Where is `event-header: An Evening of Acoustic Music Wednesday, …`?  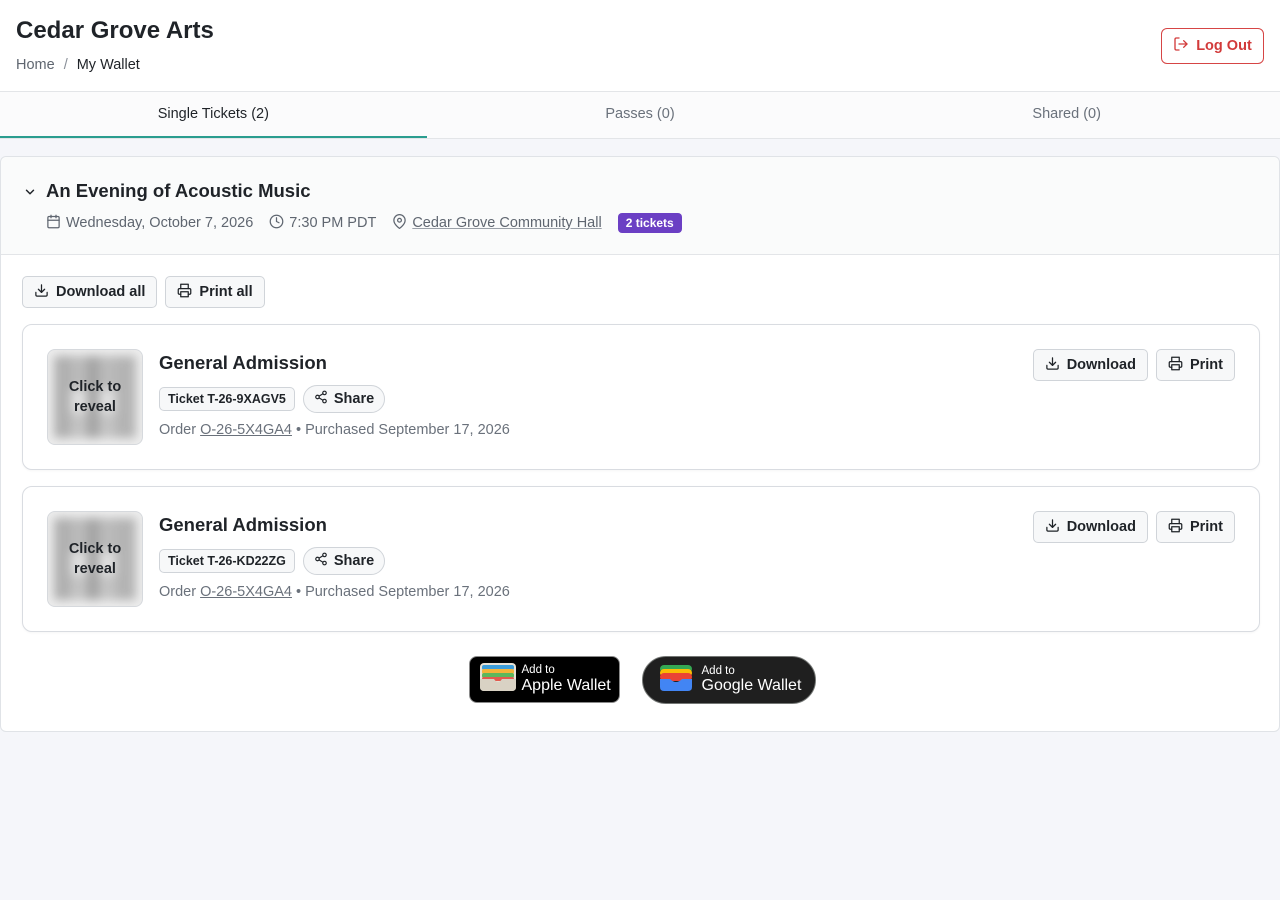
event-header: An Evening of Acoustic Music Wednesday, … is located at coordinates (640, 206).